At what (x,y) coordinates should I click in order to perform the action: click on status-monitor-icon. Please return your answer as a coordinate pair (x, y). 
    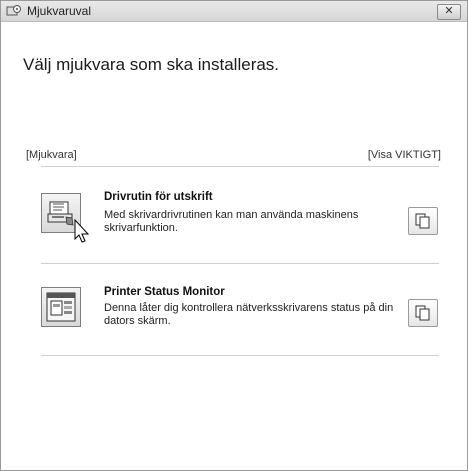
    Looking at the image, I should click on (61, 307).